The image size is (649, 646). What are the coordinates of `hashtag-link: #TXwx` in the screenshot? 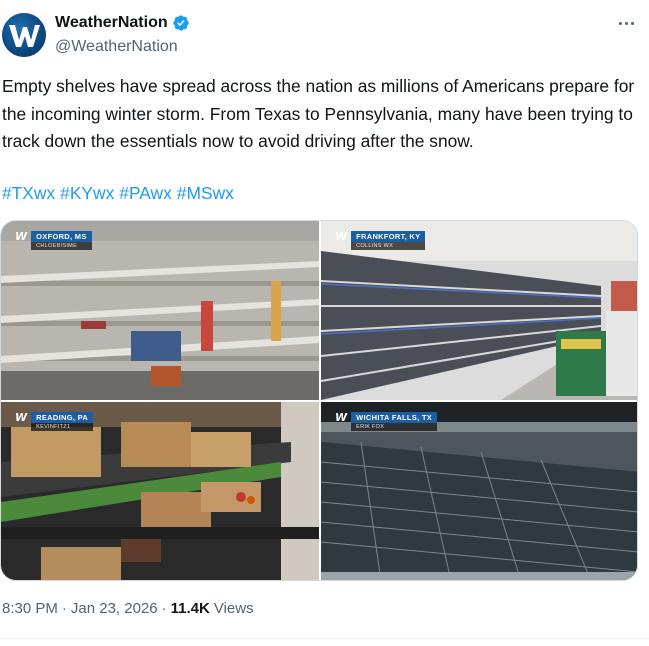 It's located at (28, 193).